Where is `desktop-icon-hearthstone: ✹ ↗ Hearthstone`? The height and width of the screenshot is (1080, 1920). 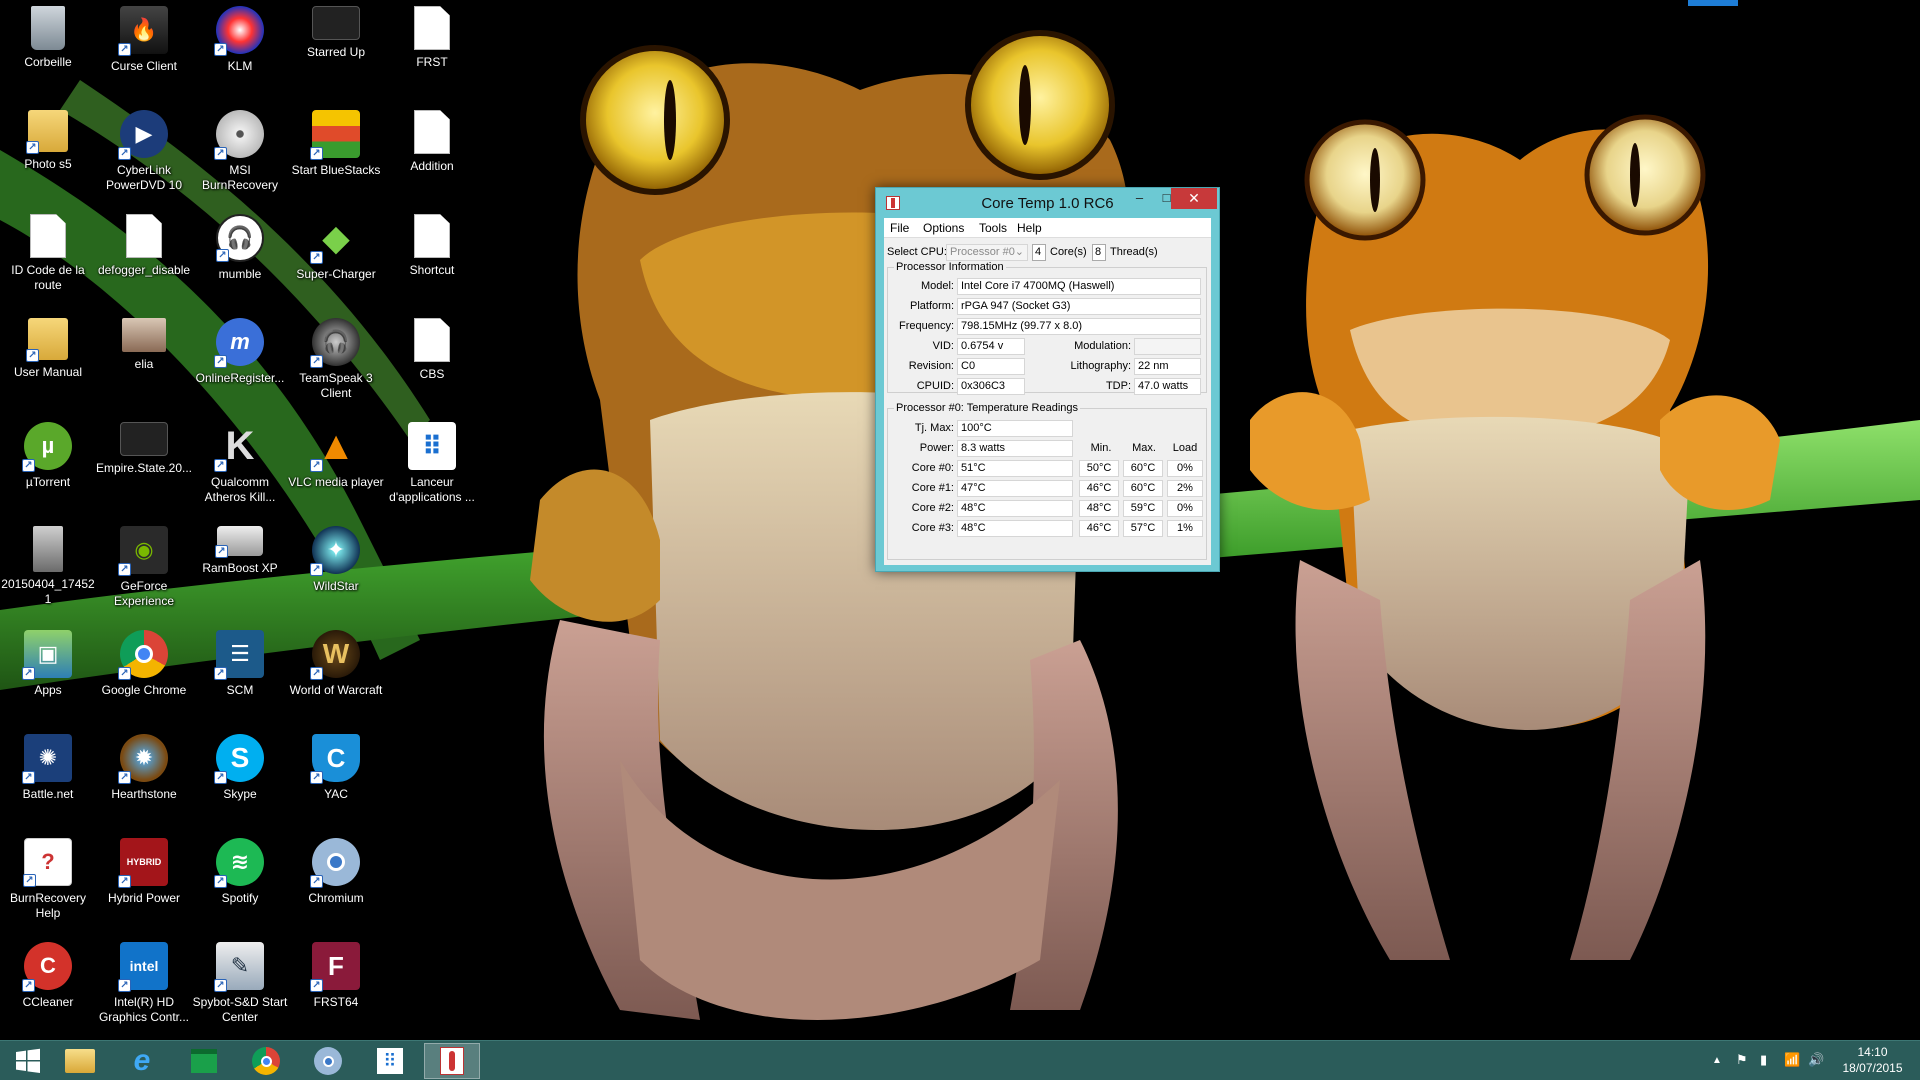
desktop-icon-hearthstone: ✹ ↗ Hearthstone is located at coordinates (144, 778).